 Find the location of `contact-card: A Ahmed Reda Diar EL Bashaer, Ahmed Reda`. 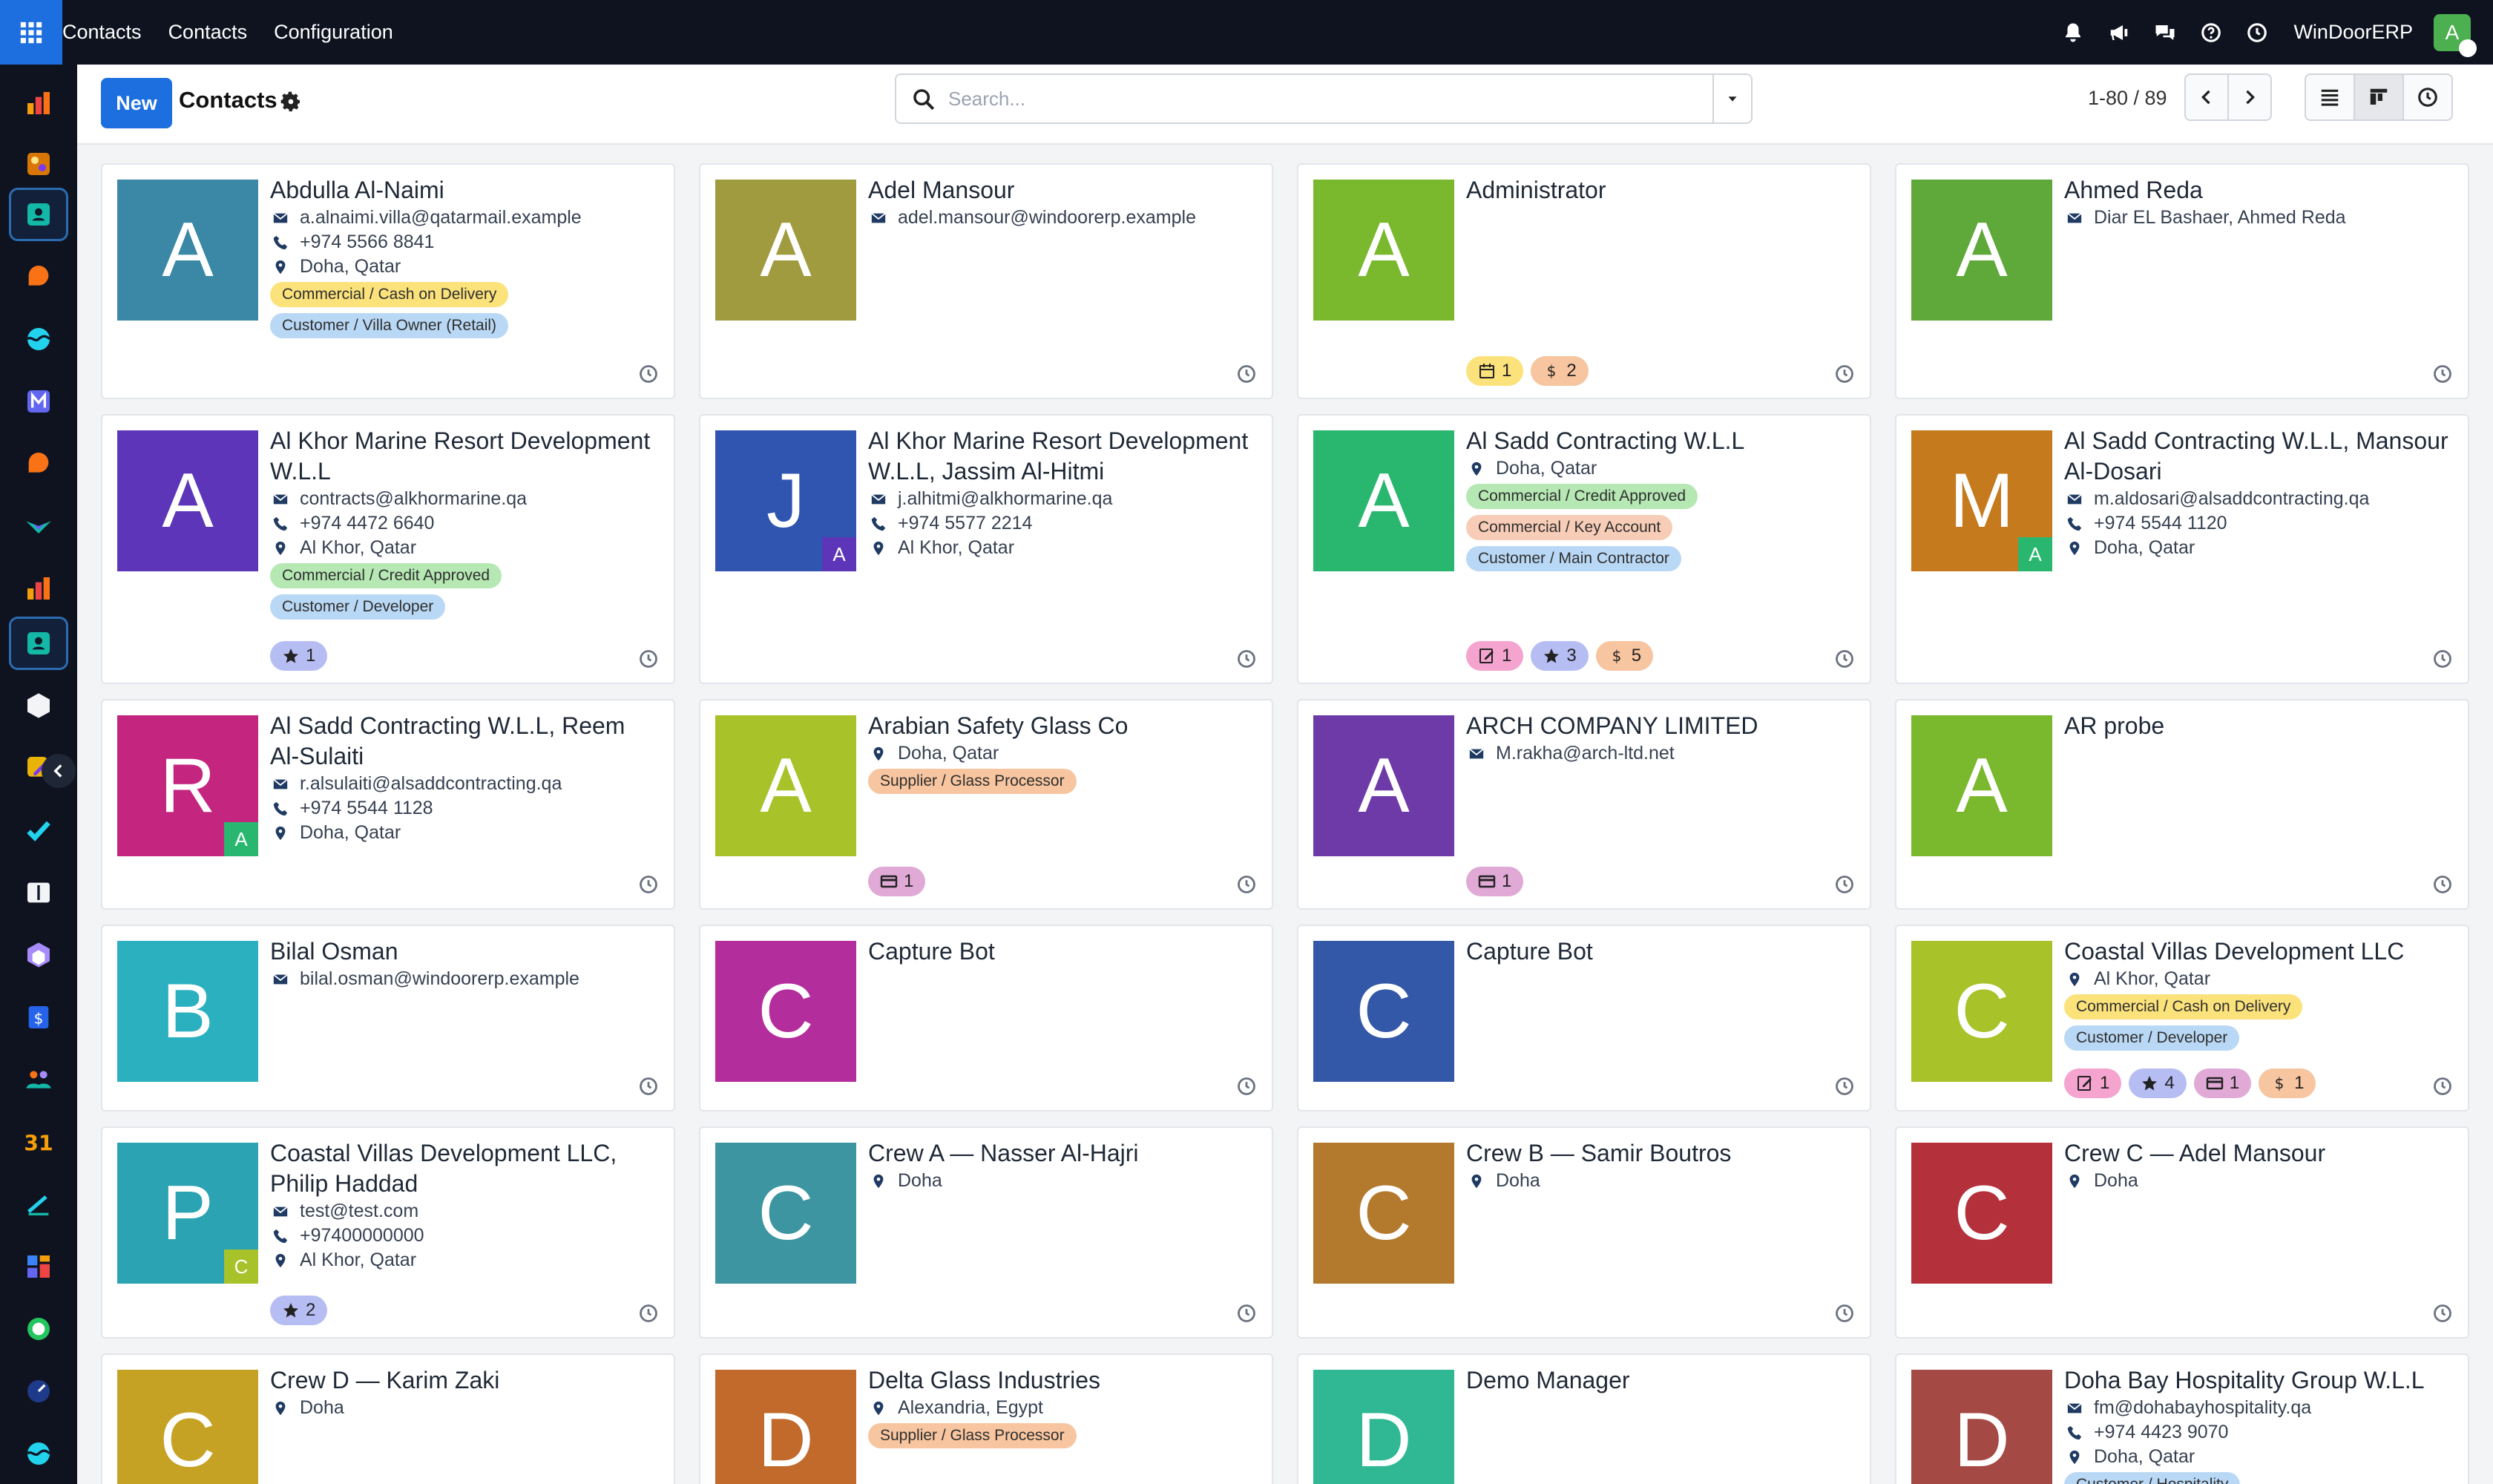

contact-card: A Ahmed Reda Diar EL Bashaer, Ahmed Reda is located at coordinates (2182, 281).